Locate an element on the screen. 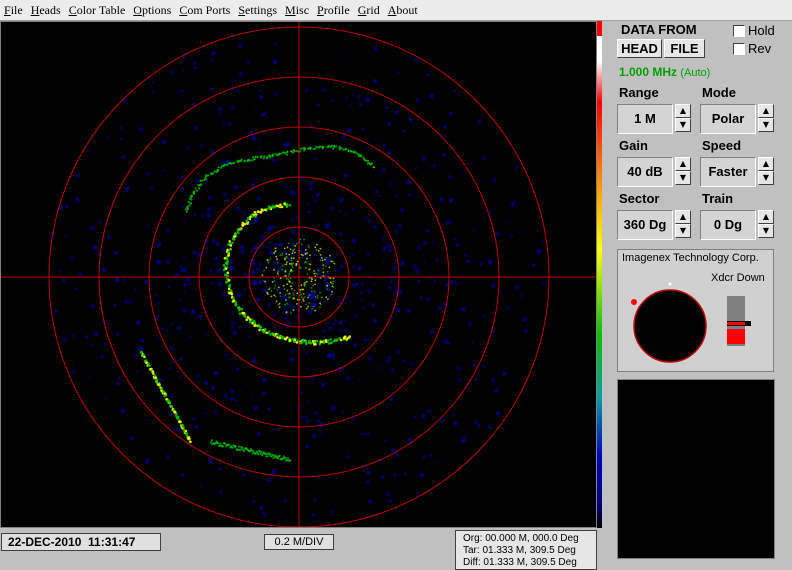  transducer-dial is located at coordinates (695, 310).